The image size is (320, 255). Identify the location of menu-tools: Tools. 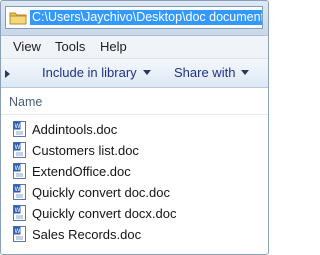
(70, 47).